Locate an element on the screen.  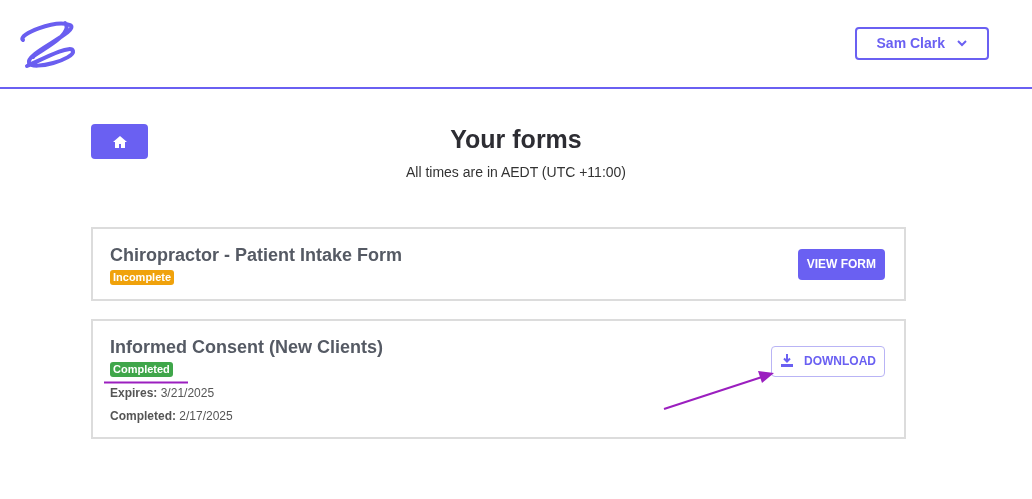
form-title: Informed Consent (New Clients) is located at coordinates (246, 347).